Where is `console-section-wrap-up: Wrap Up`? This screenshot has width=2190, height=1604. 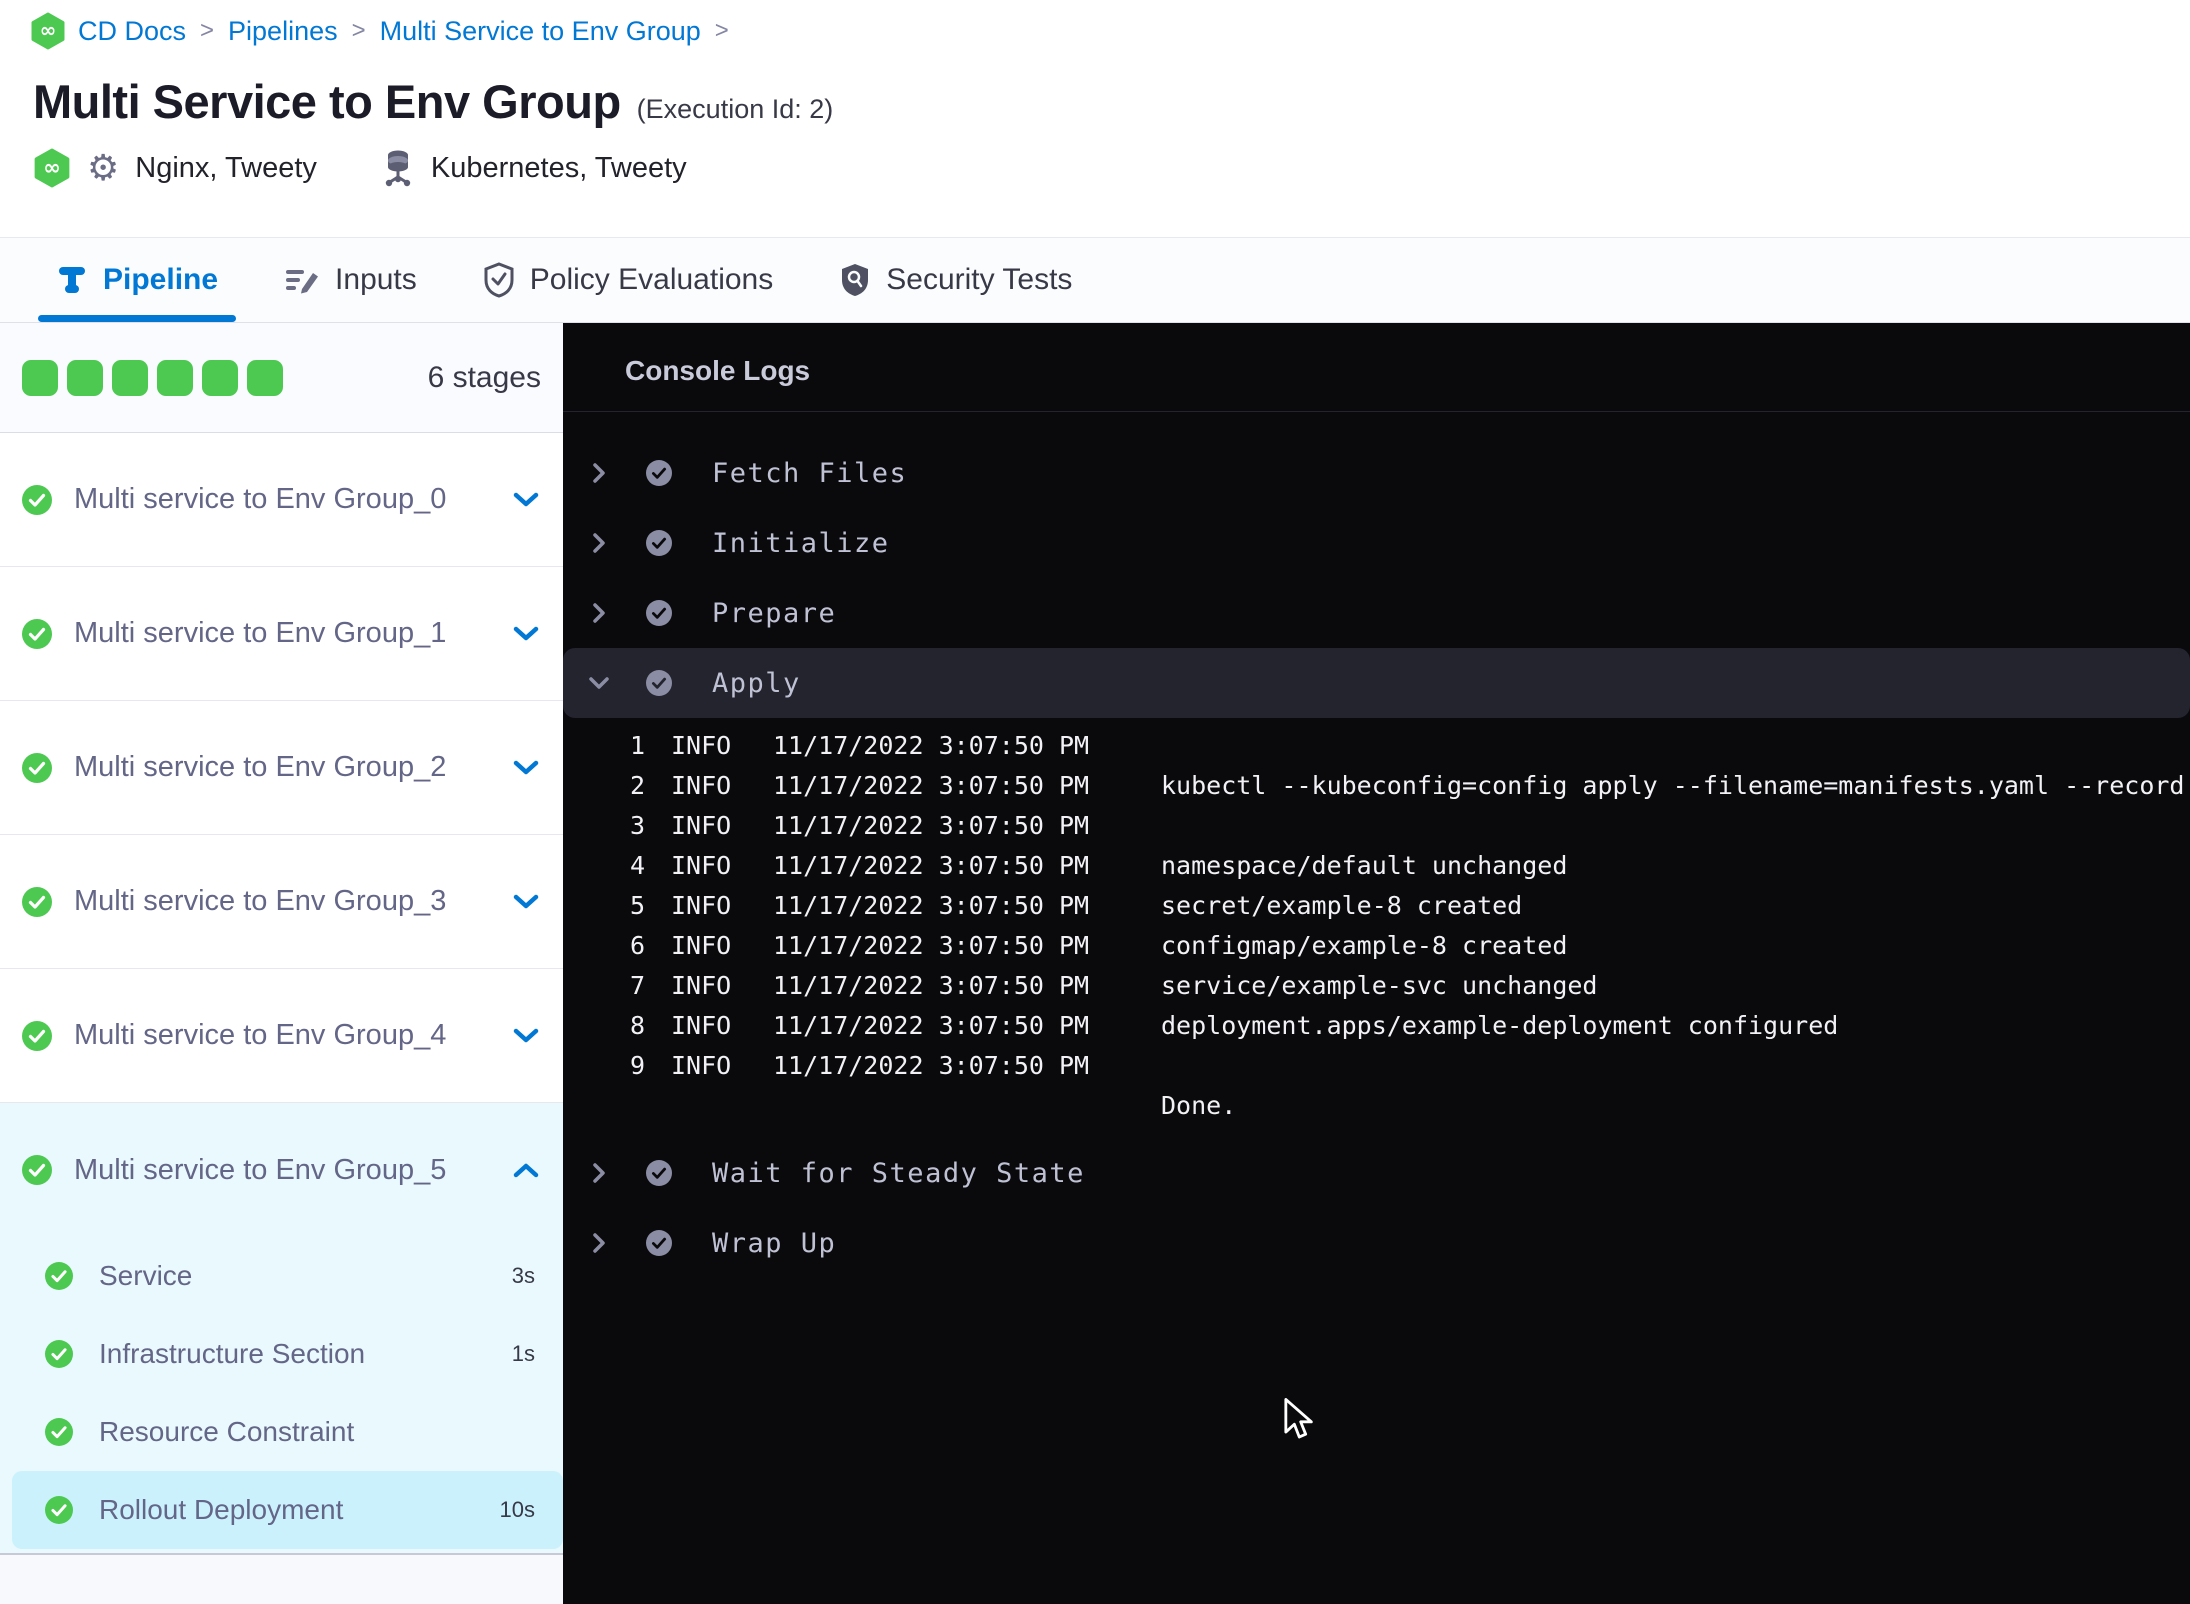
console-section-wrap-up: Wrap Up is located at coordinates (1376, 1243).